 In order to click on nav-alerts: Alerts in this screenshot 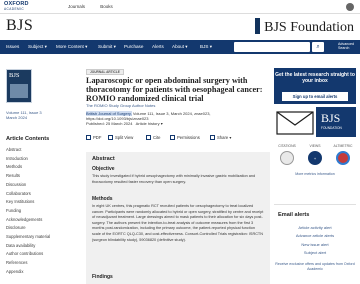, I will do `click(158, 46)`.